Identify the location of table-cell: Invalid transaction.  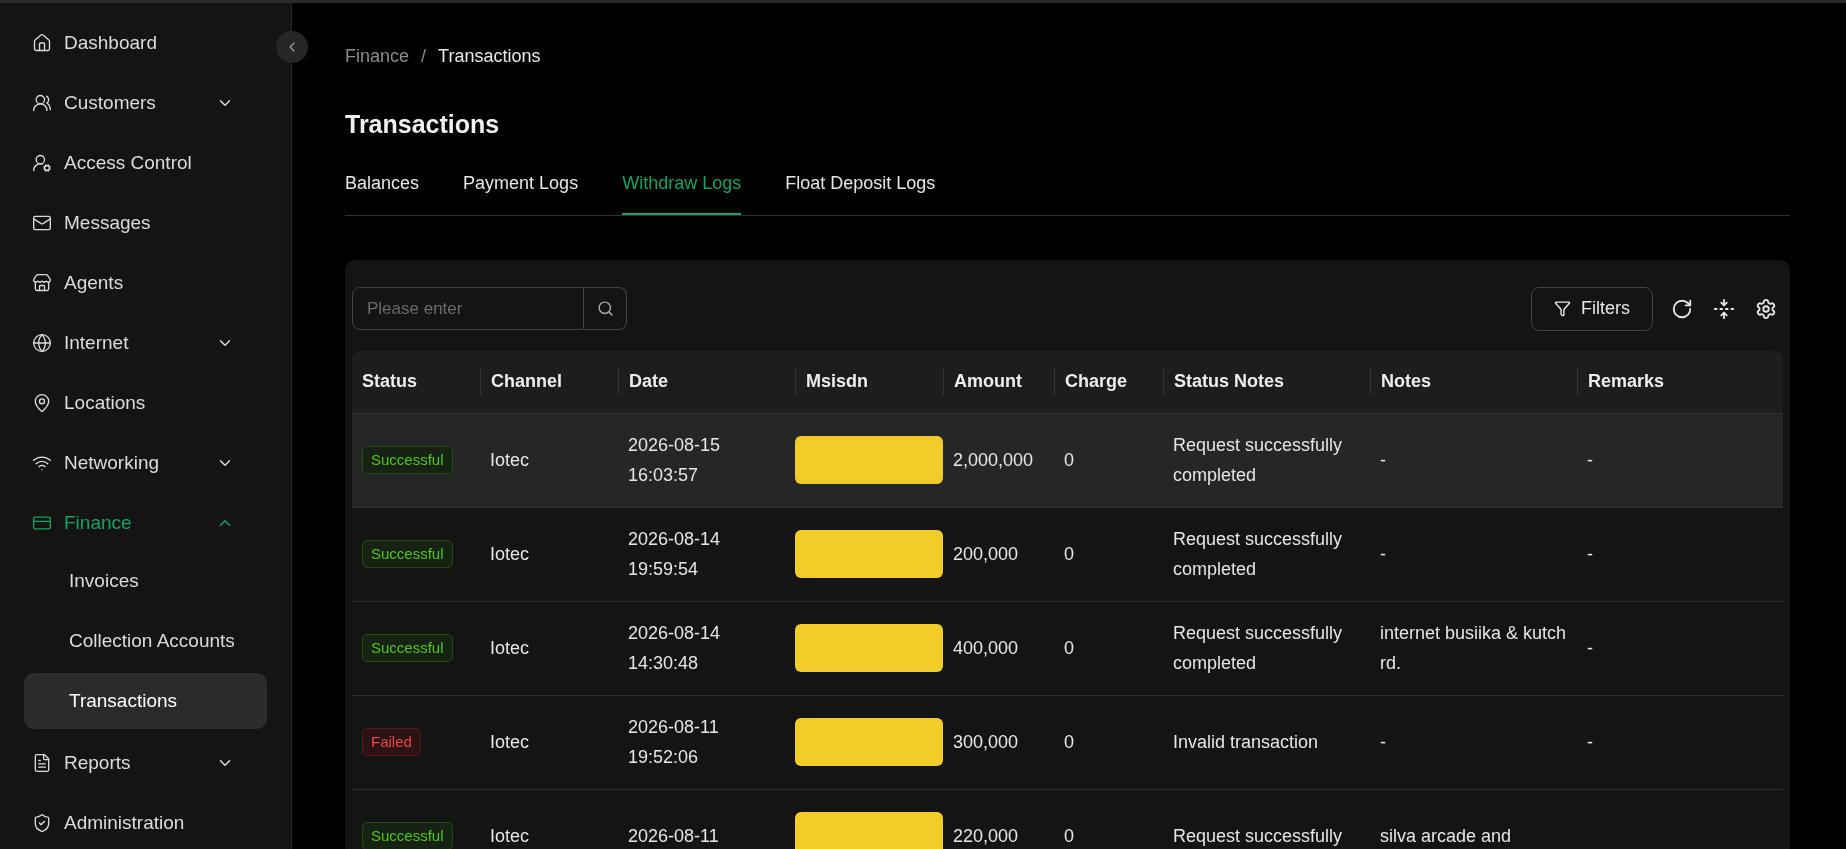
(1246, 742).